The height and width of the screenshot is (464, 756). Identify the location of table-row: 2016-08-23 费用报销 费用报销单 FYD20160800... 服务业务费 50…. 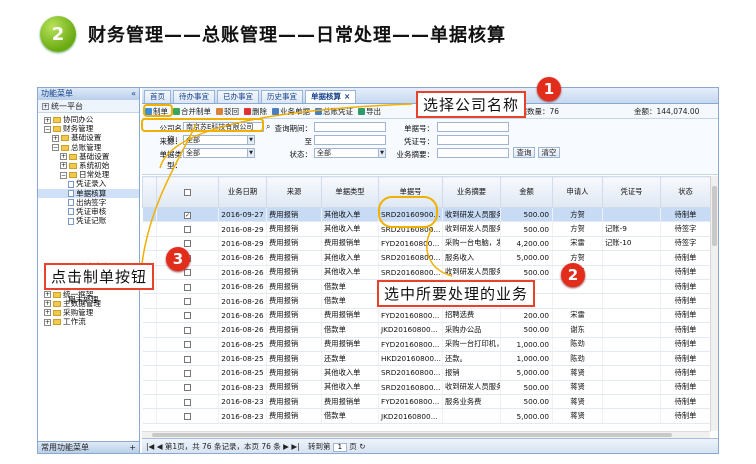
(426, 402).